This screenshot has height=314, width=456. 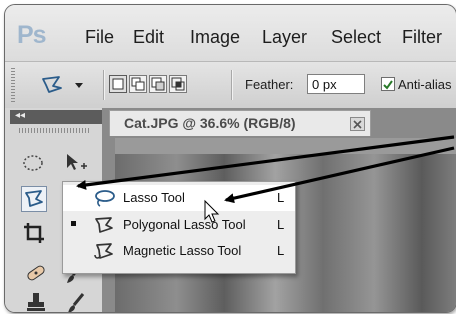 I want to click on document-tab: Cat.JPG @ 36.6% (RGB/8), so click(x=240, y=123).